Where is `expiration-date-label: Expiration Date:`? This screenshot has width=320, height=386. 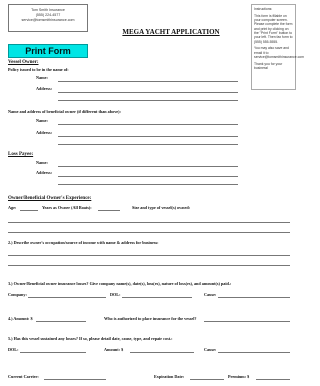
expiration-date-label: Expiration Date: is located at coordinates (169, 376).